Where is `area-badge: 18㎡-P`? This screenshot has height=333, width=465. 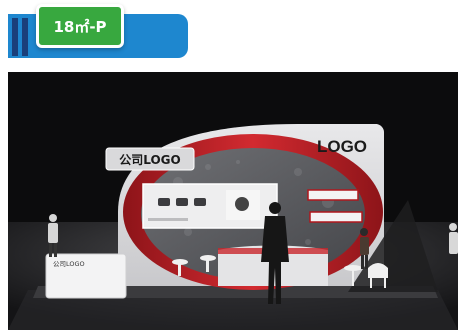
area-badge: 18㎡-P is located at coordinates (98, 31).